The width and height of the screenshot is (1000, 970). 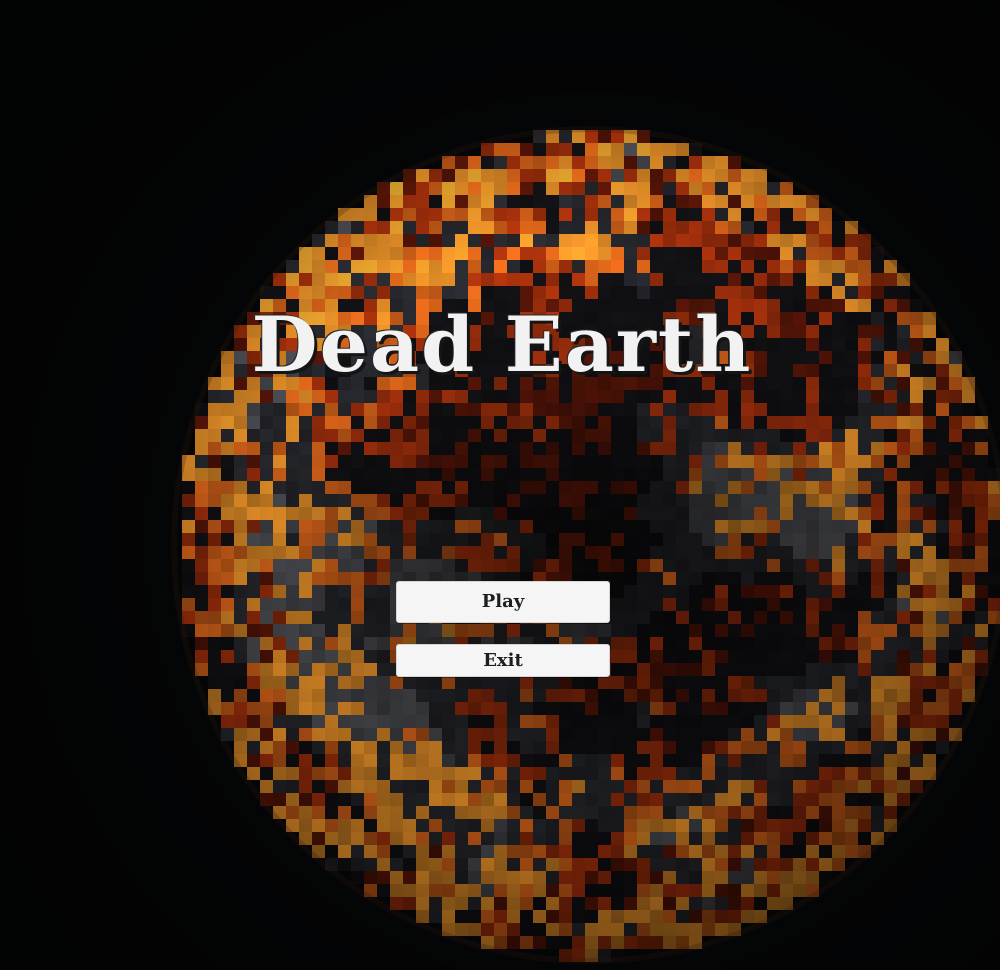 I want to click on main-menu: Play Exit, so click(x=503, y=629).